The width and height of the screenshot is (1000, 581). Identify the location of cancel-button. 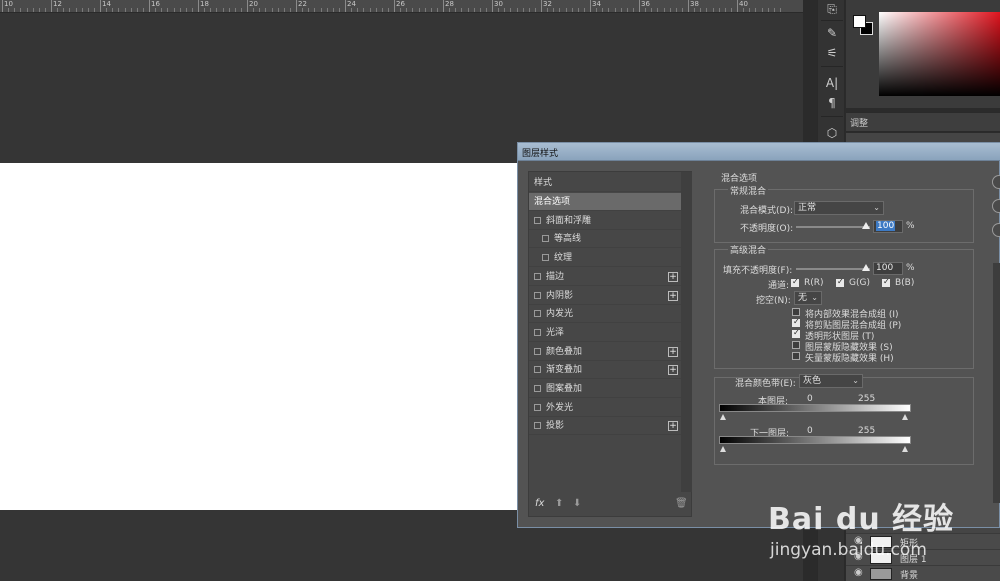
(996, 206).